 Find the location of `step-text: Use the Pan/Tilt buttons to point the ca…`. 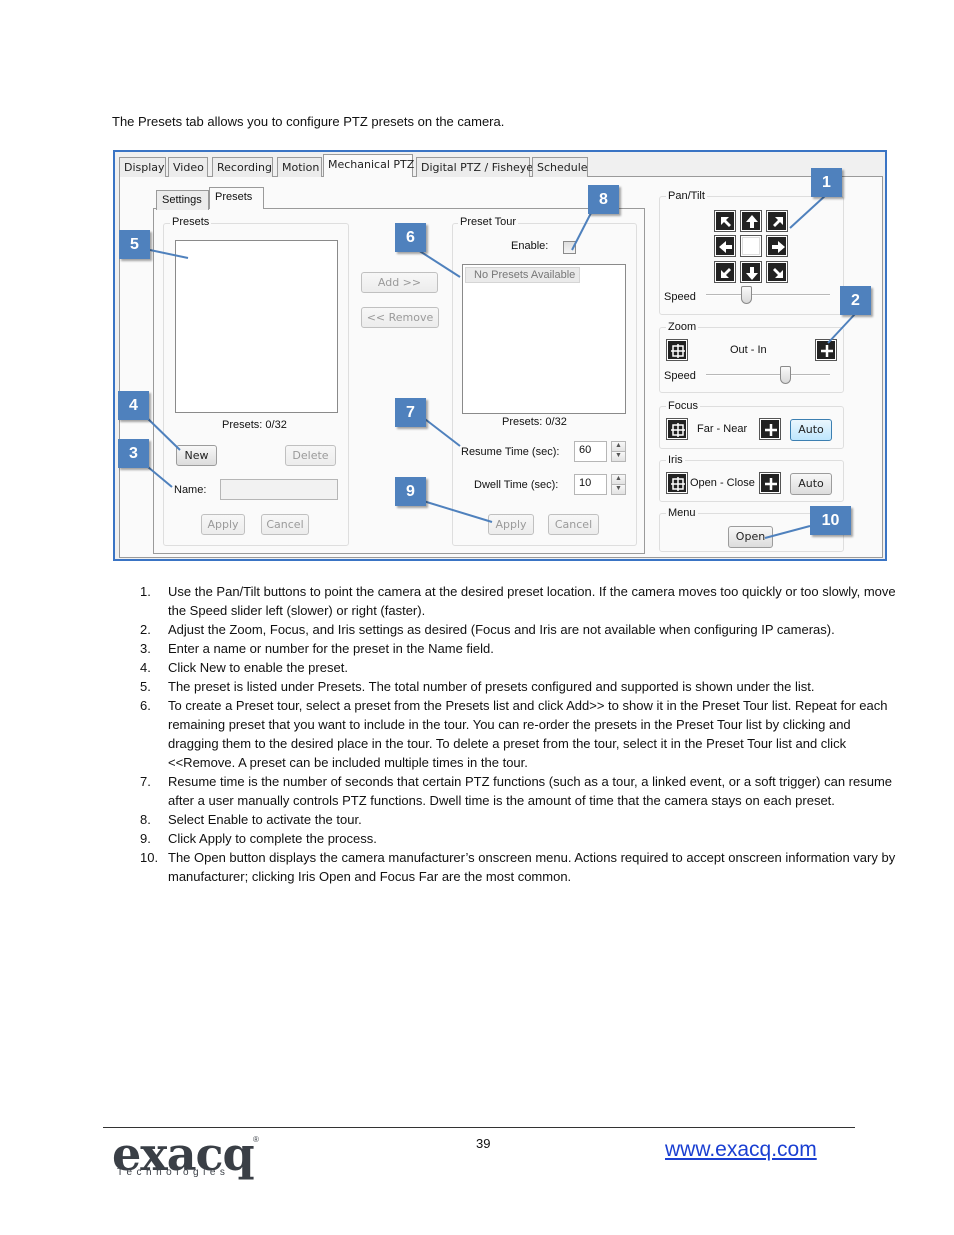

step-text: Use the Pan/Tilt buttons to point the ca… is located at coordinates (532, 601).